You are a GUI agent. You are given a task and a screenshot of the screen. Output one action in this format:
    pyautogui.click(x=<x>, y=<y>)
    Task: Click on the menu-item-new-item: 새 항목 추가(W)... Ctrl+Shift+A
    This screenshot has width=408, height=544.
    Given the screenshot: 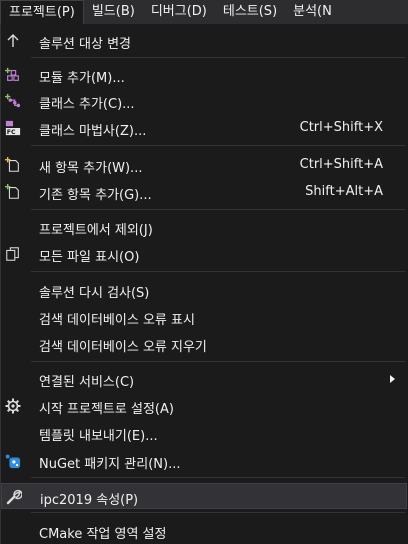 What is the action you would take?
    pyautogui.click(x=204, y=165)
    